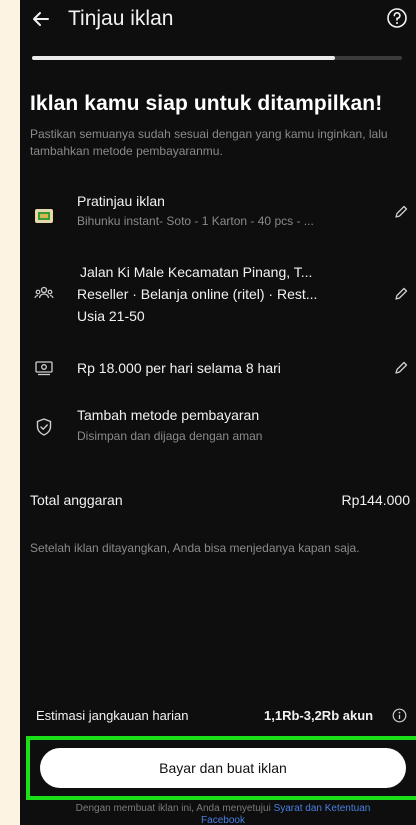 The width and height of the screenshot is (416, 825). I want to click on back-arrow-icon, so click(41, 19).